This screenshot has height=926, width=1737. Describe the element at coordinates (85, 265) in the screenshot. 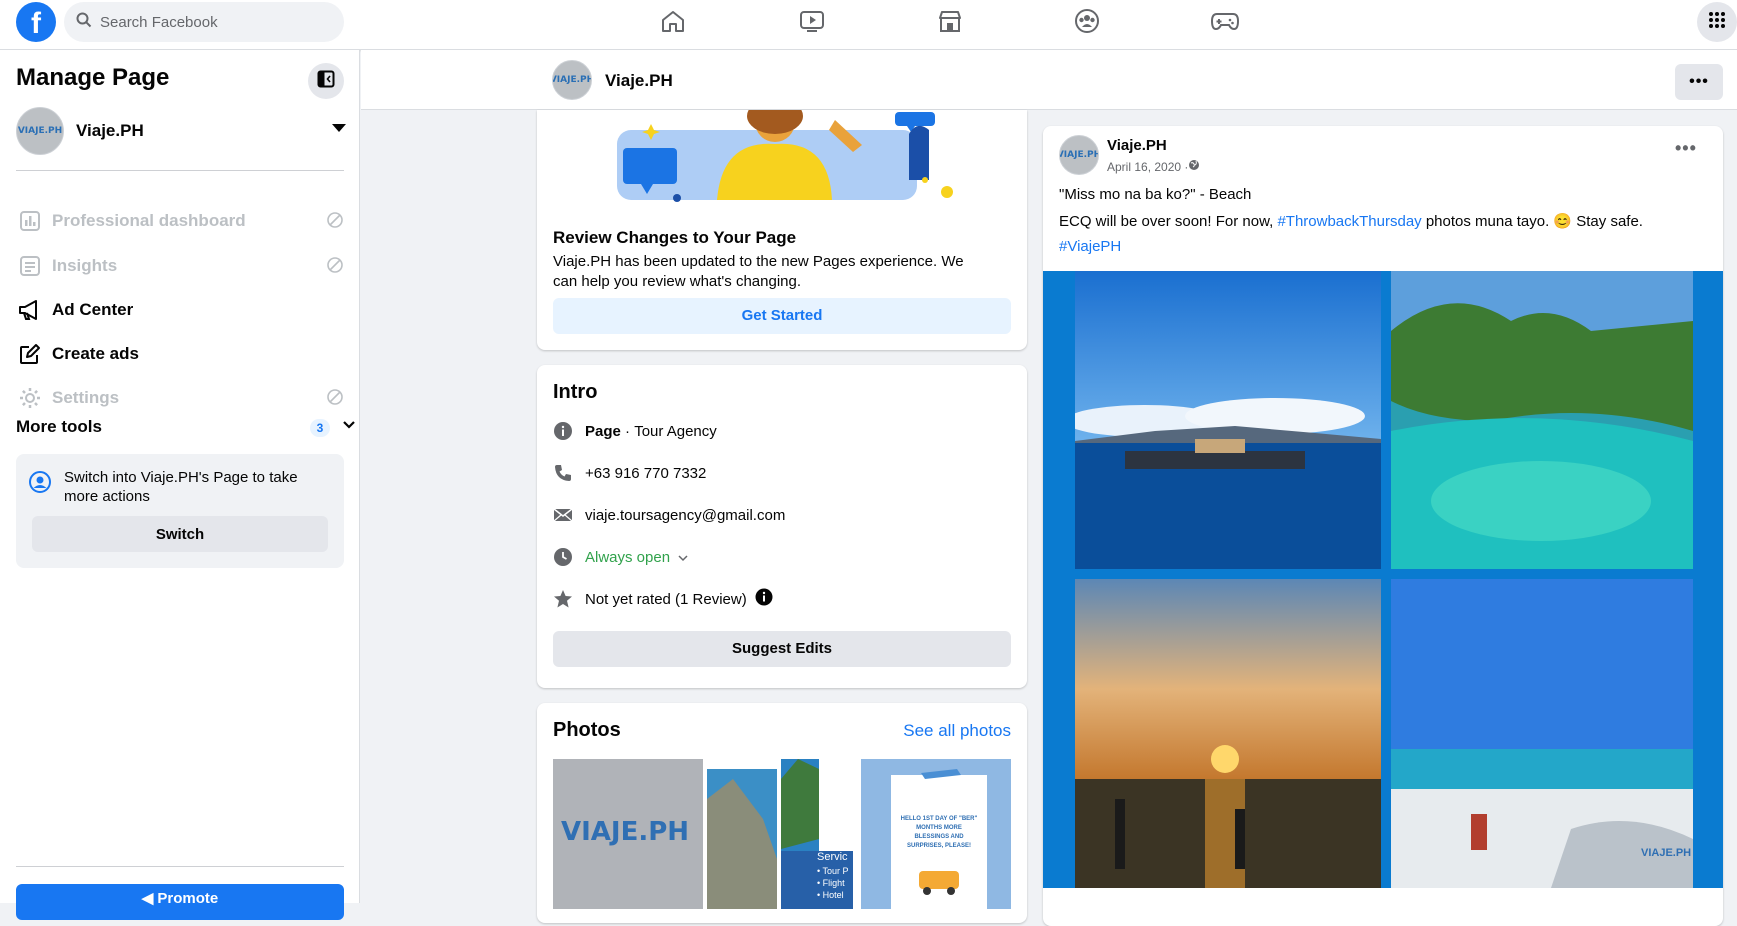

I see `sidebar-item-label: Insights` at that location.